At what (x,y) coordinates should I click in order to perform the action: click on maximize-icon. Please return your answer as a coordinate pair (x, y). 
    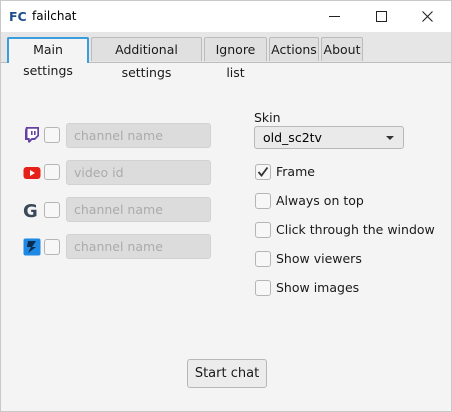
    Looking at the image, I should click on (381, 16).